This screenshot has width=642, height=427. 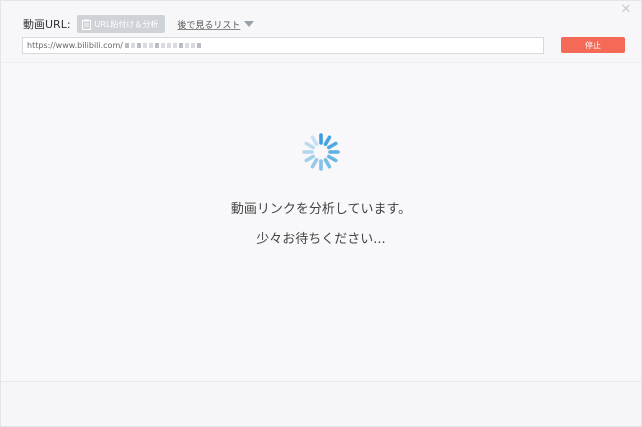 I want to click on url-toolbar: 動画URL: URL貼付け＆分析 後で見るリスト, so click(x=139, y=24).